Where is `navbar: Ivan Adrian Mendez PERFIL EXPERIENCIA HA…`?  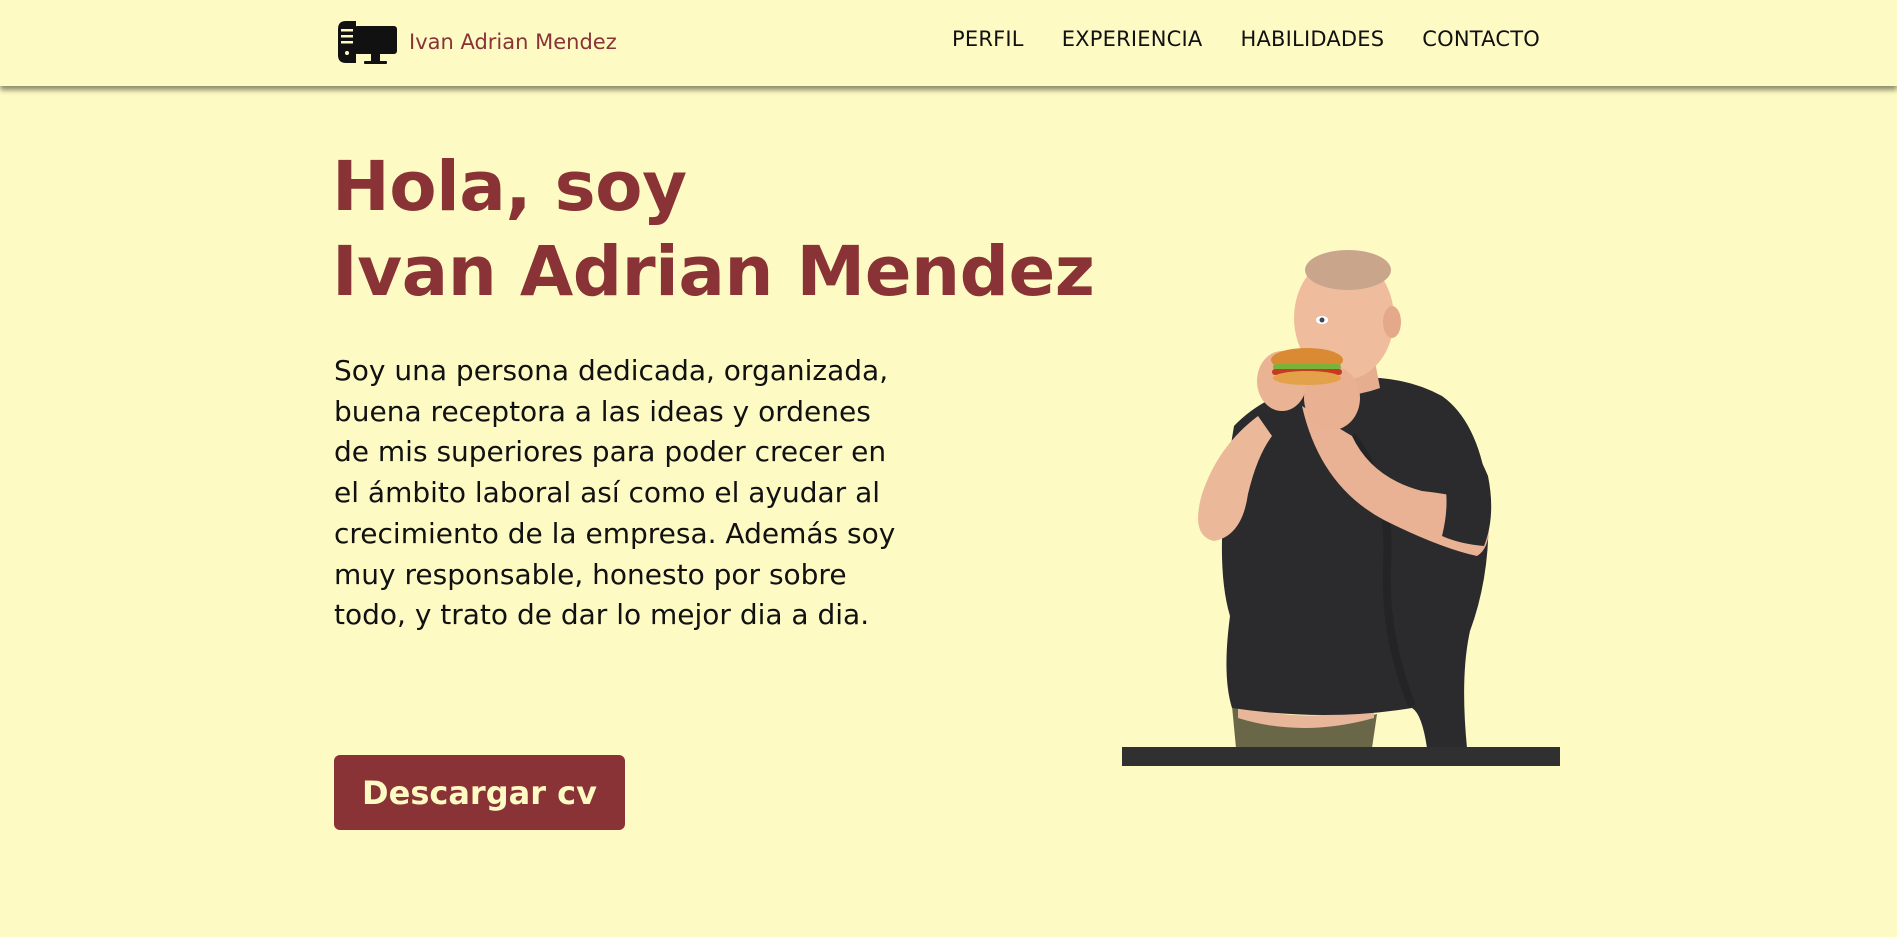
navbar: Ivan Adrian Mendez PERFIL EXPERIENCIA HA… is located at coordinates (948, 43).